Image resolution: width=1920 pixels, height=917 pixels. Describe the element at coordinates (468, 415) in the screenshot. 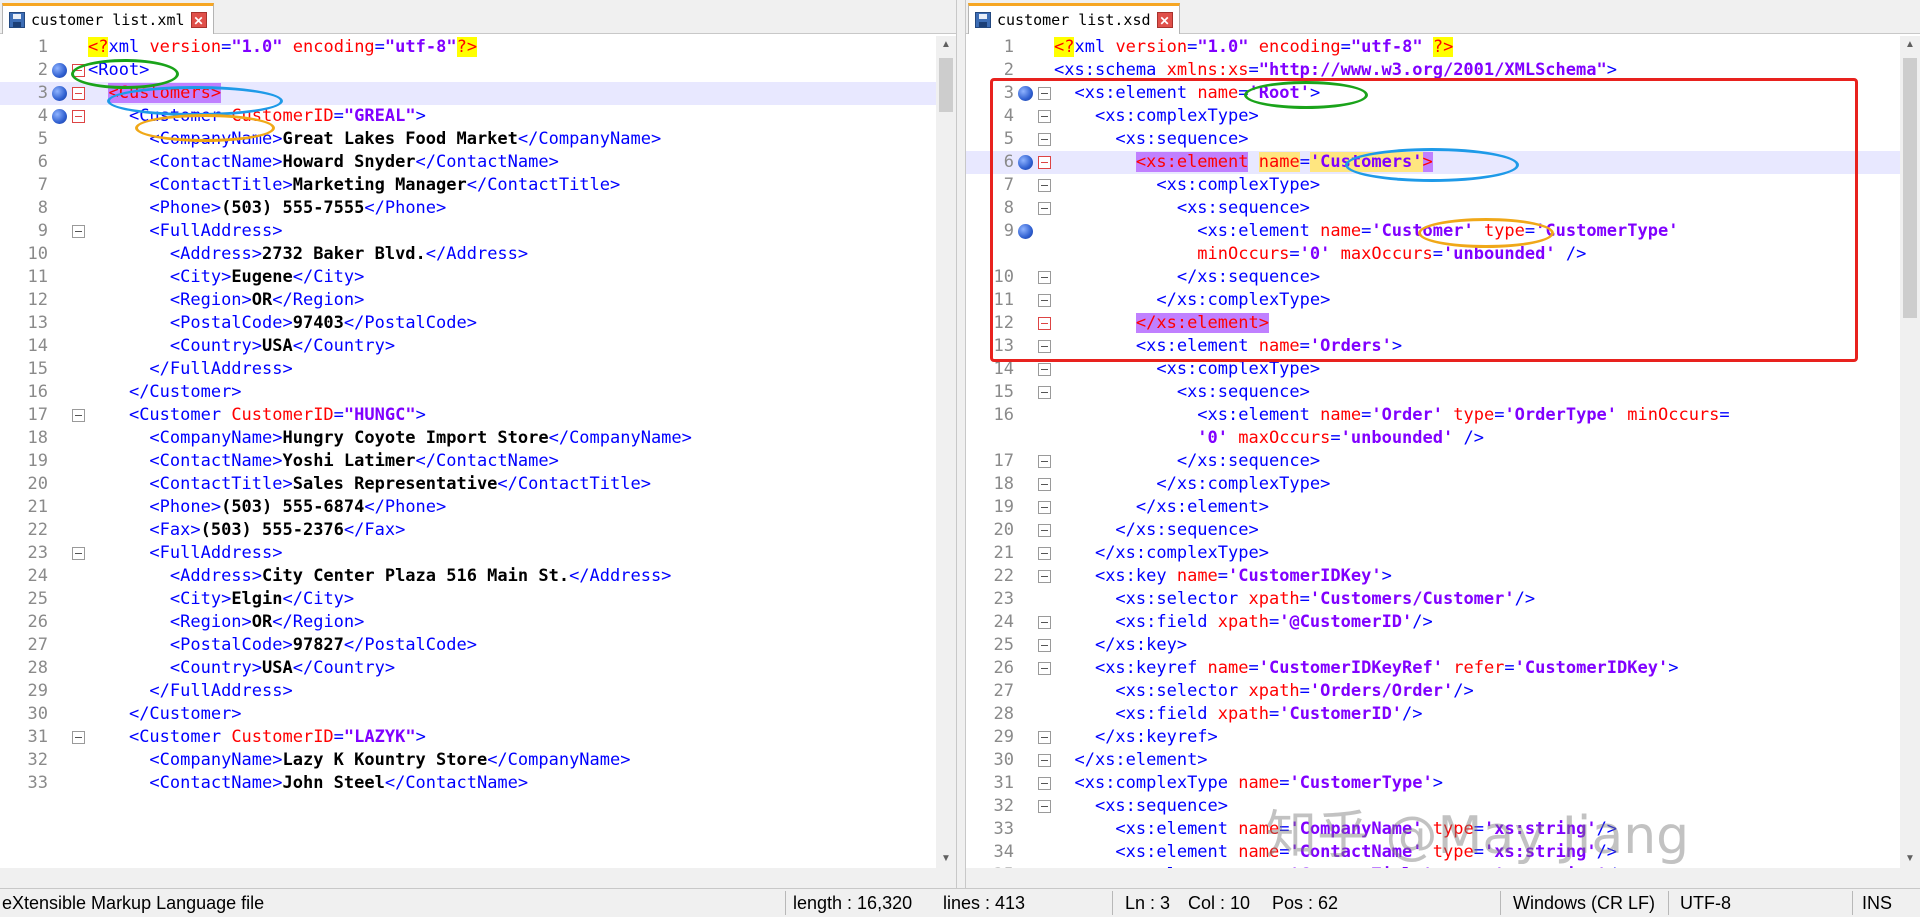

I see `code-line: 17 <Customer CustomerID="HUNGC">` at that location.